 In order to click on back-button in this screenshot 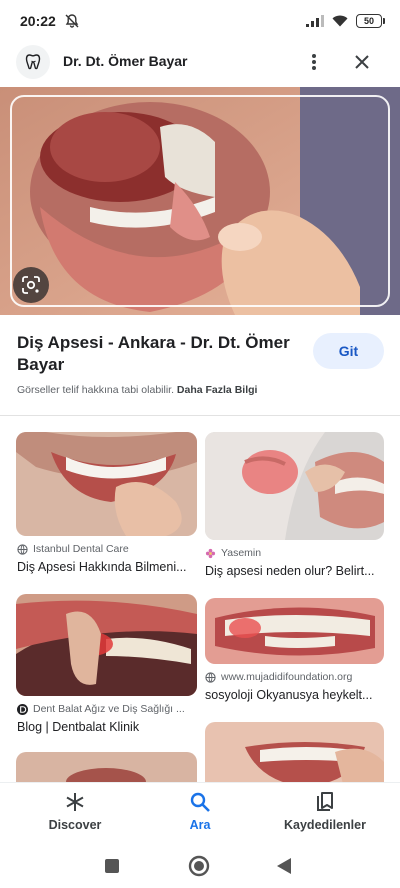, I will do `click(284, 866)`.